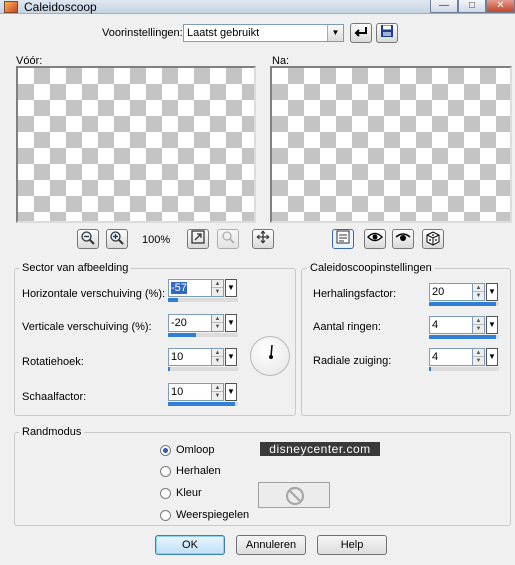 The width and height of the screenshot is (515, 565). I want to click on repeat-factor-updown: ▲ ▼, so click(479, 292).